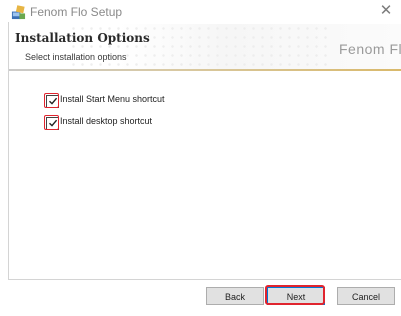  What do you see at coordinates (235, 296) in the screenshot?
I see `back-button: Back` at bounding box center [235, 296].